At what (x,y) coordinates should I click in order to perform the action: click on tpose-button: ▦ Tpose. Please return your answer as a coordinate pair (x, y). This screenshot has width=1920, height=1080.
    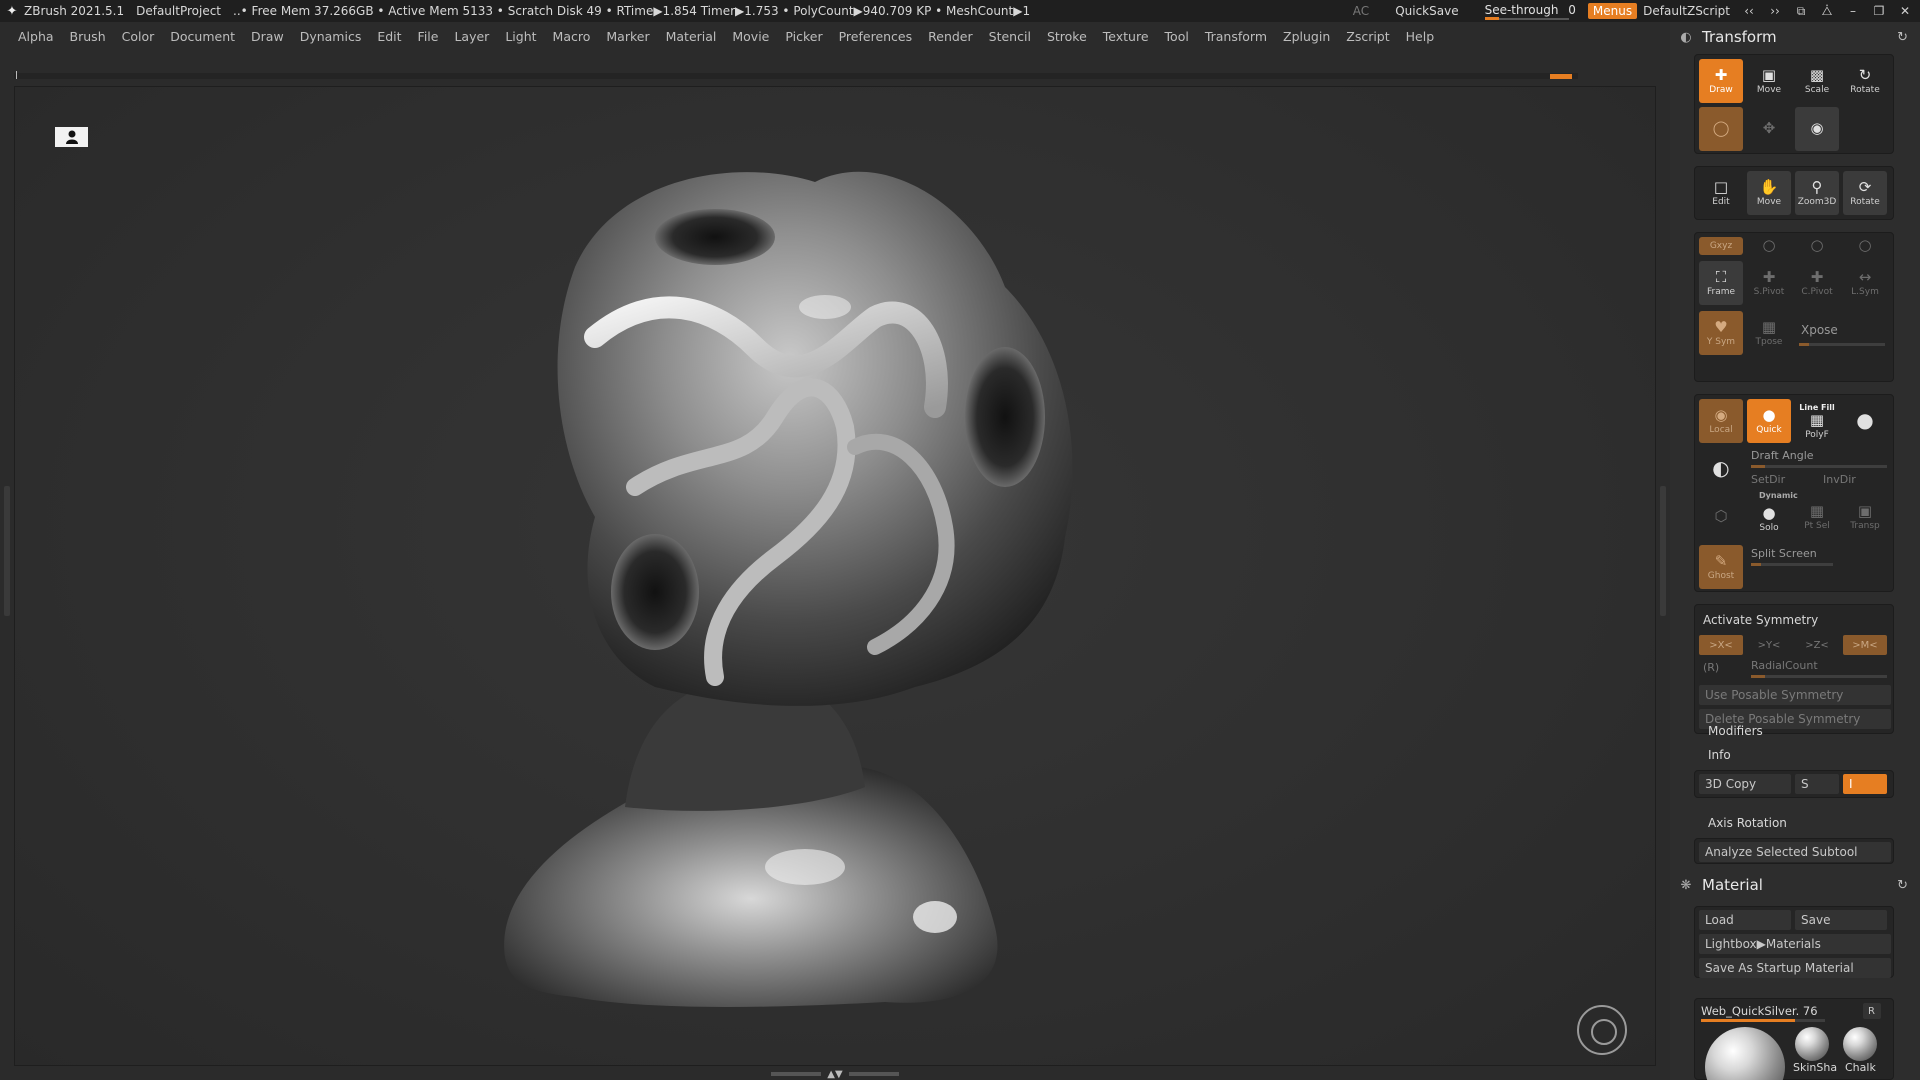
    Looking at the image, I should click on (1769, 333).